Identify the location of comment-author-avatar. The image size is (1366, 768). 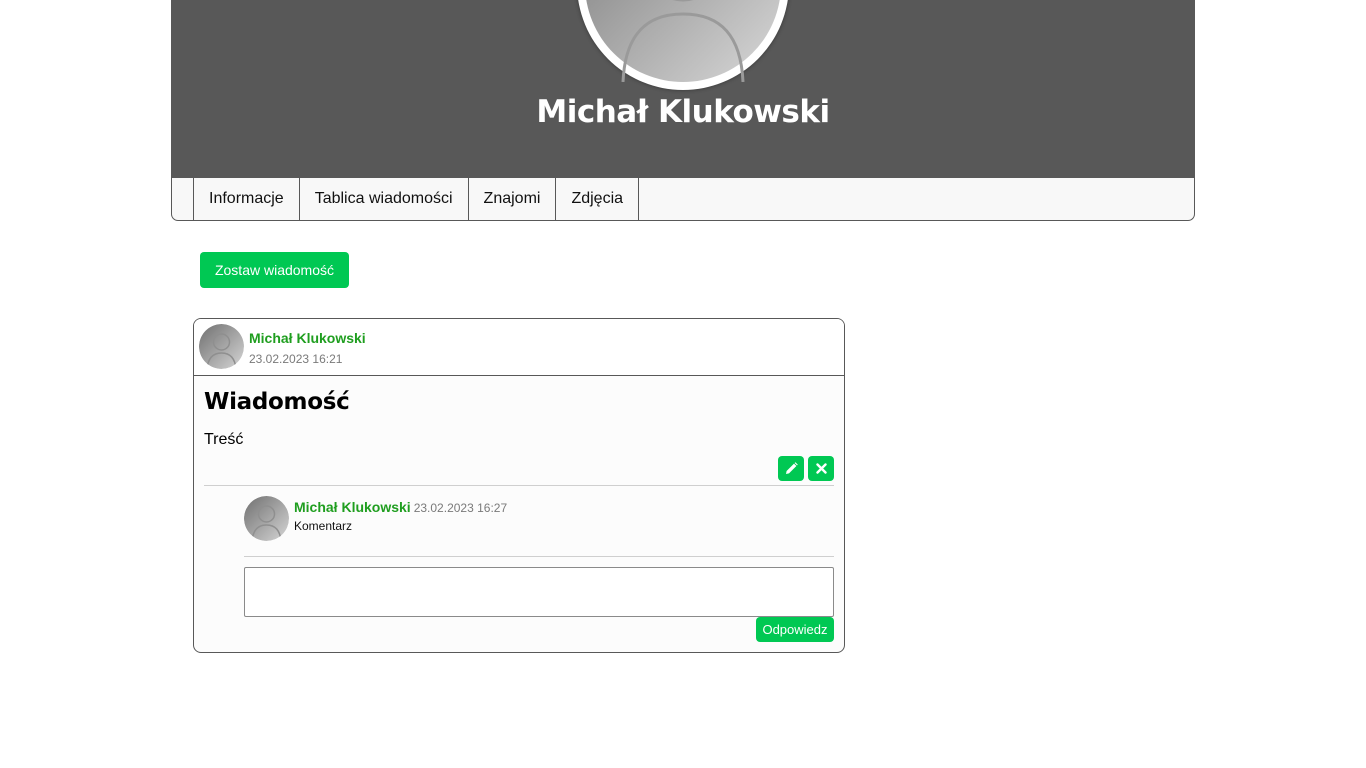
(266, 518).